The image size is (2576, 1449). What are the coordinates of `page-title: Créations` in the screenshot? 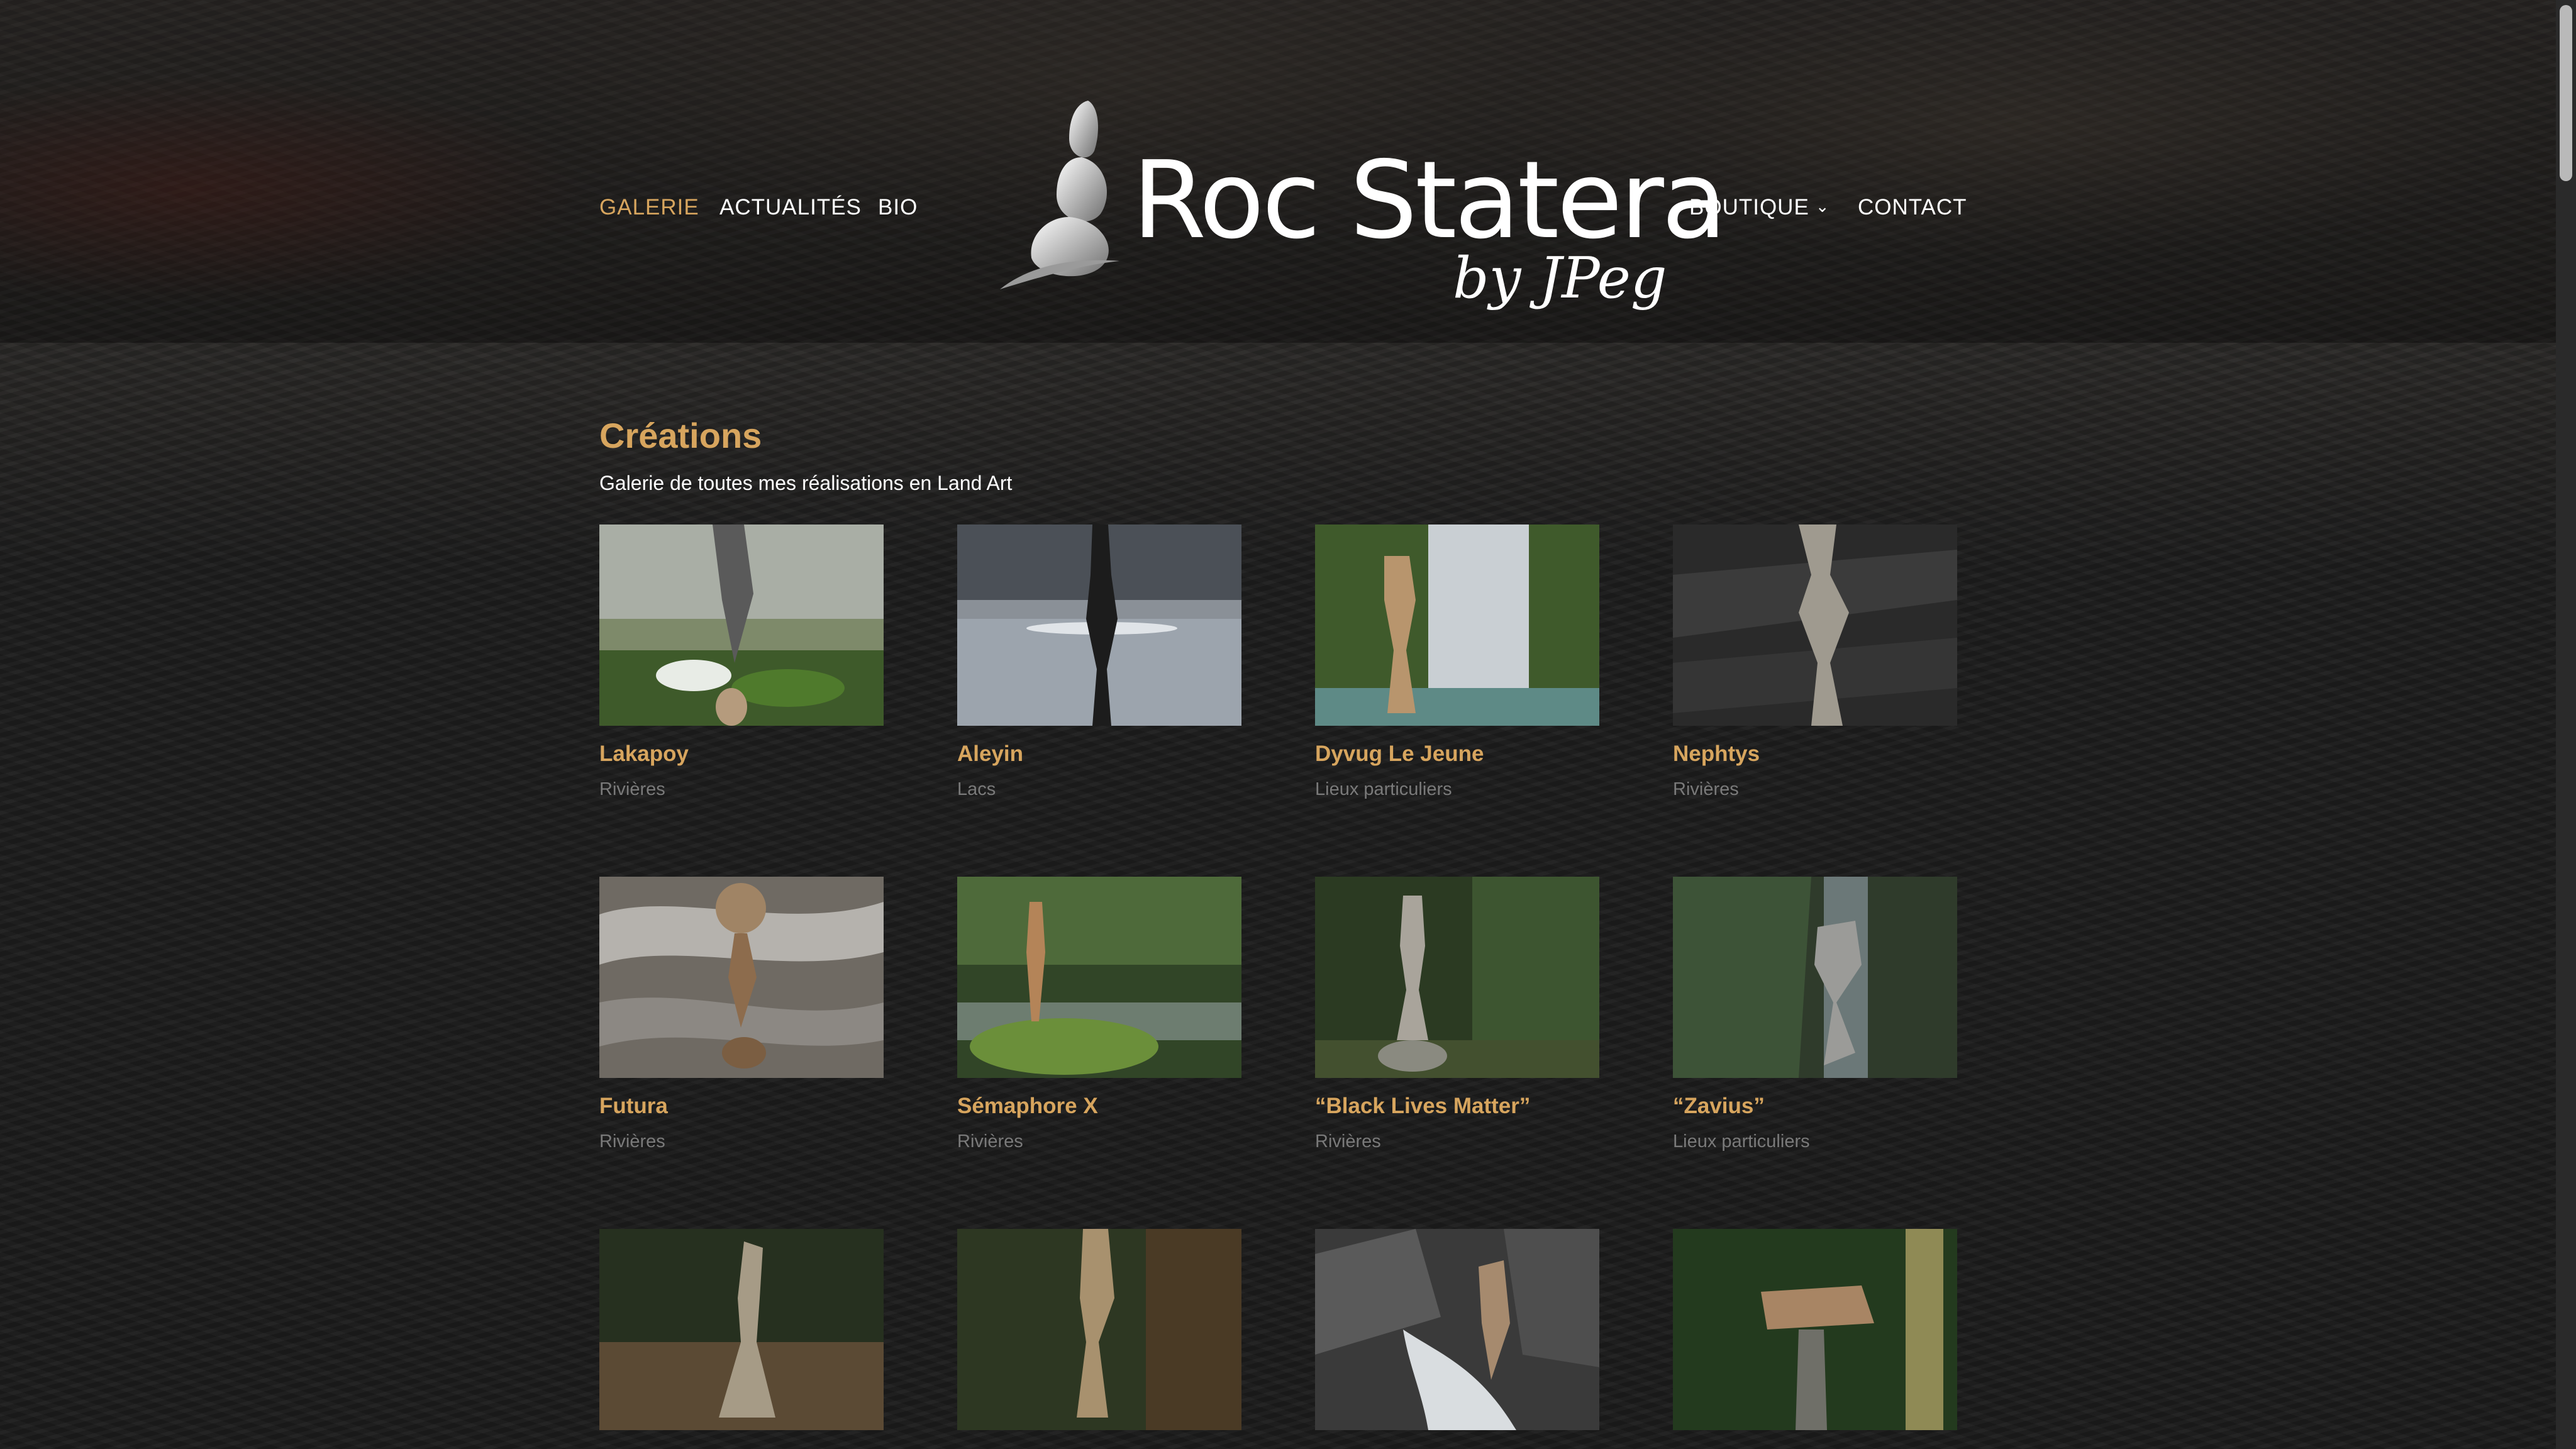 It's located at (680, 435).